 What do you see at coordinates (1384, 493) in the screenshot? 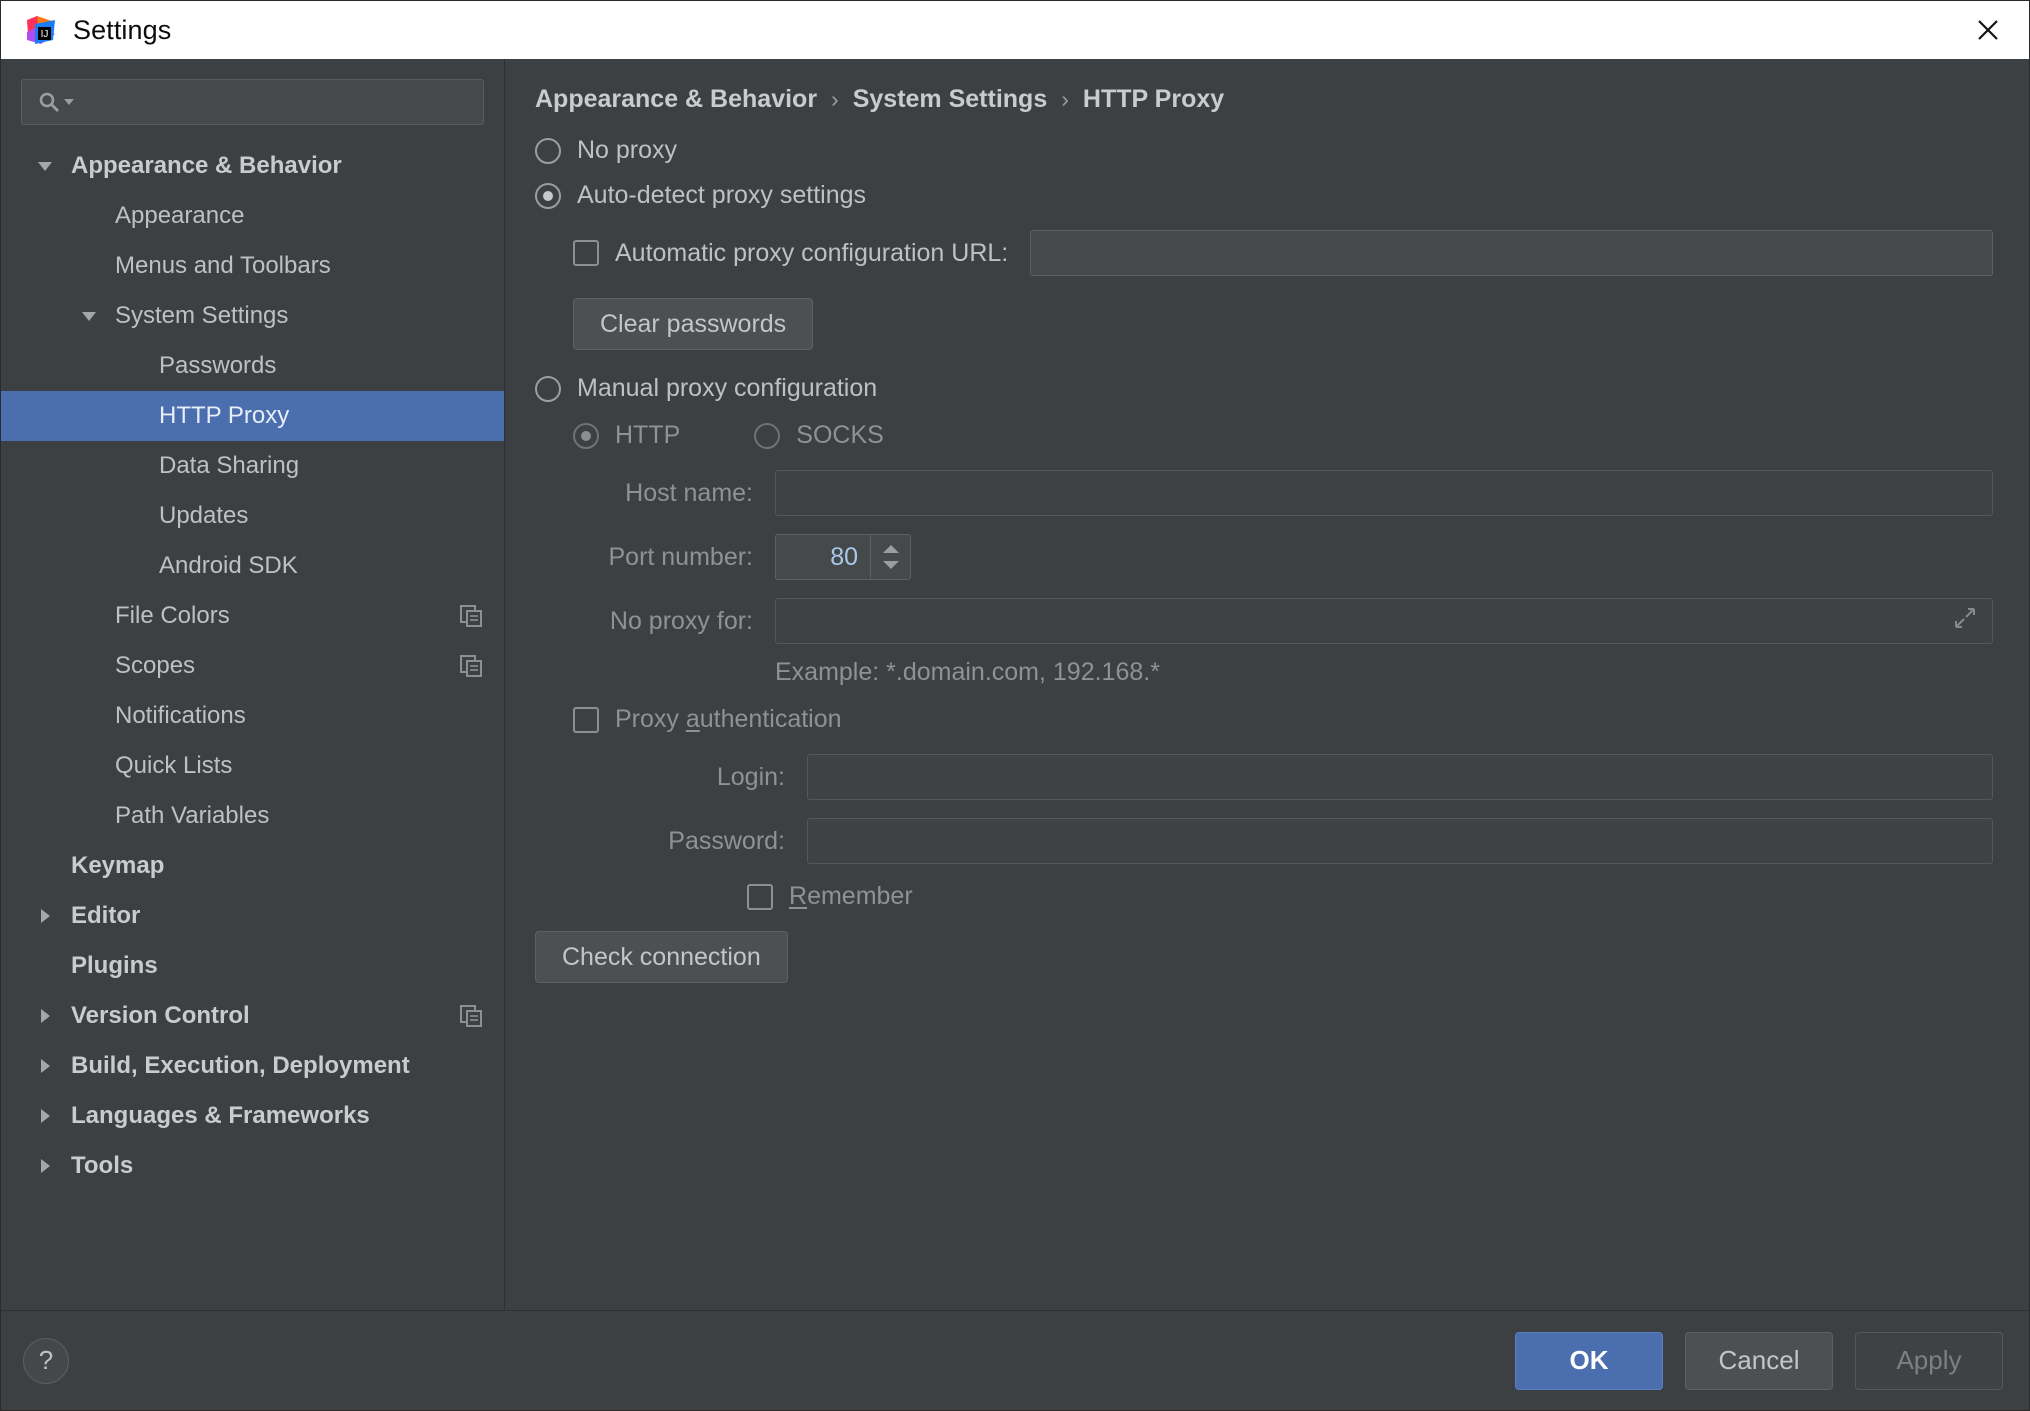
I see `host-name-input` at bounding box center [1384, 493].